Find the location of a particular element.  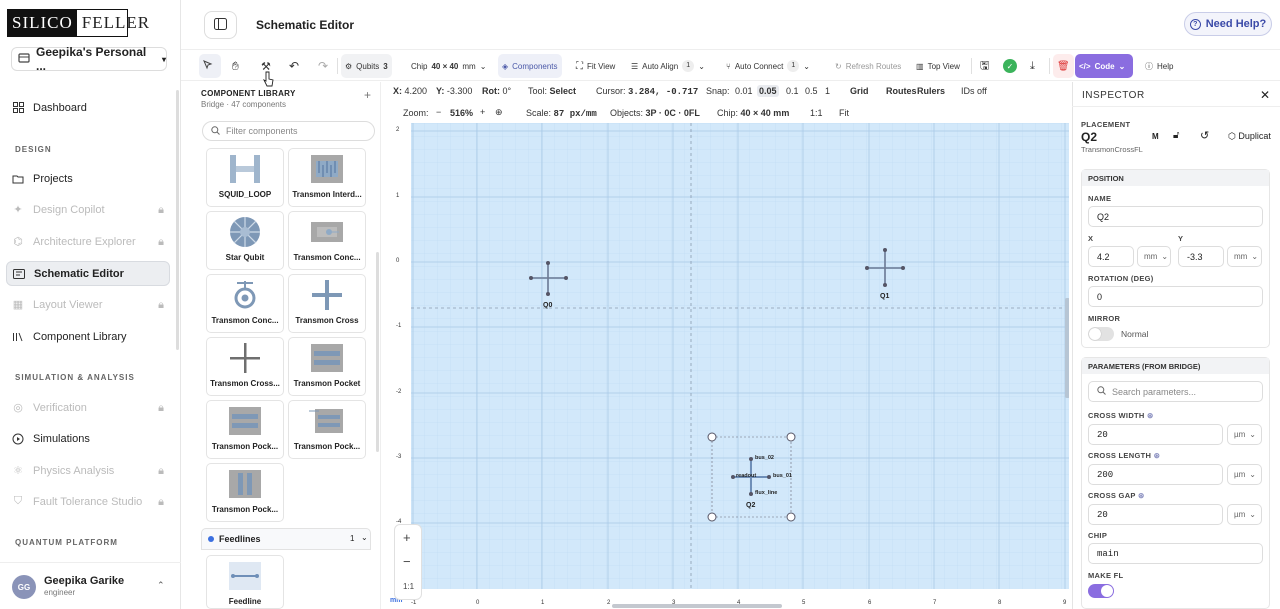

lock-icon: 🔓︎ is located at coordinates (1176, 135).